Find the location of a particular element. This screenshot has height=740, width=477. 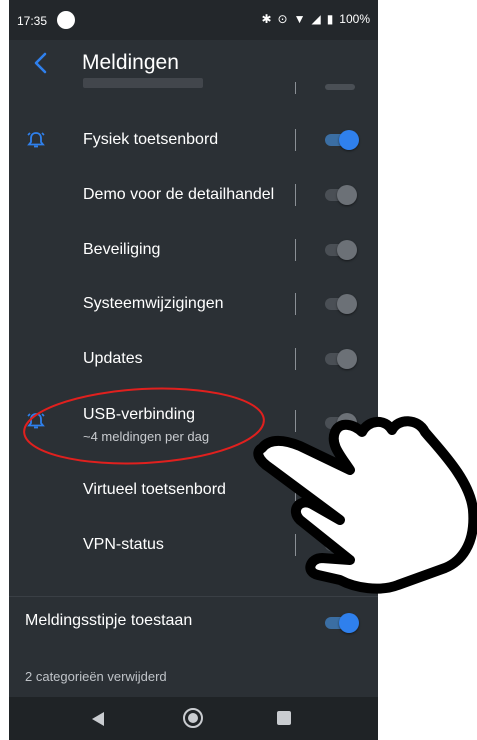

battery-icon: ▮ is located at coordinates (330, 19).